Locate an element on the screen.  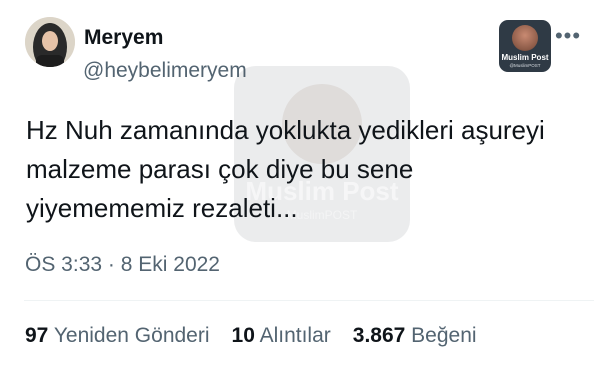
quotes-count: 10 is located at coordinates (243, 335).